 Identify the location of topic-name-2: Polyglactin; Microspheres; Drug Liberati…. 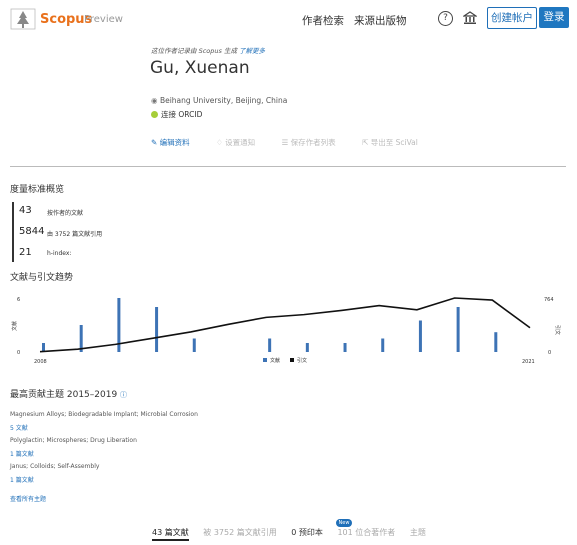
(73, 440).